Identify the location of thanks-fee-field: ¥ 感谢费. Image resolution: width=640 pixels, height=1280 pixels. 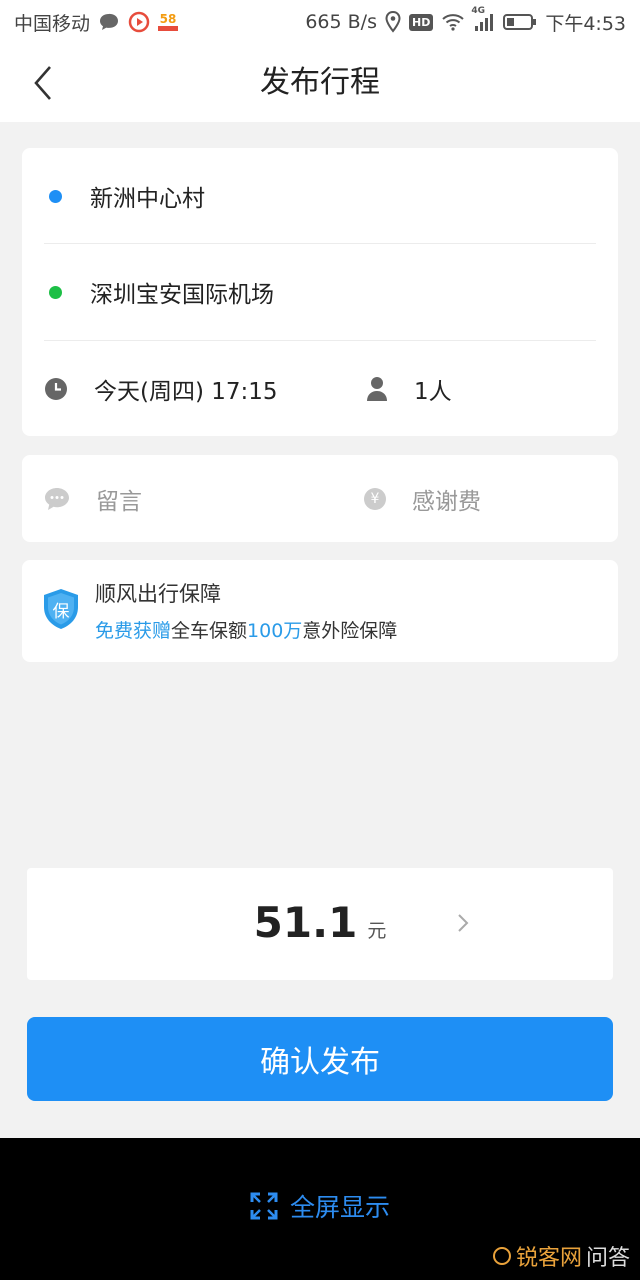
(422, 498).